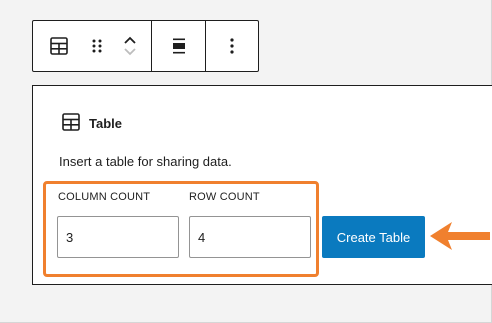 The image size is (492, 323). What do you see at coordinates (130, 40) in the screenshot?
I see `move-up-icon` at bounding box center [130, 40].